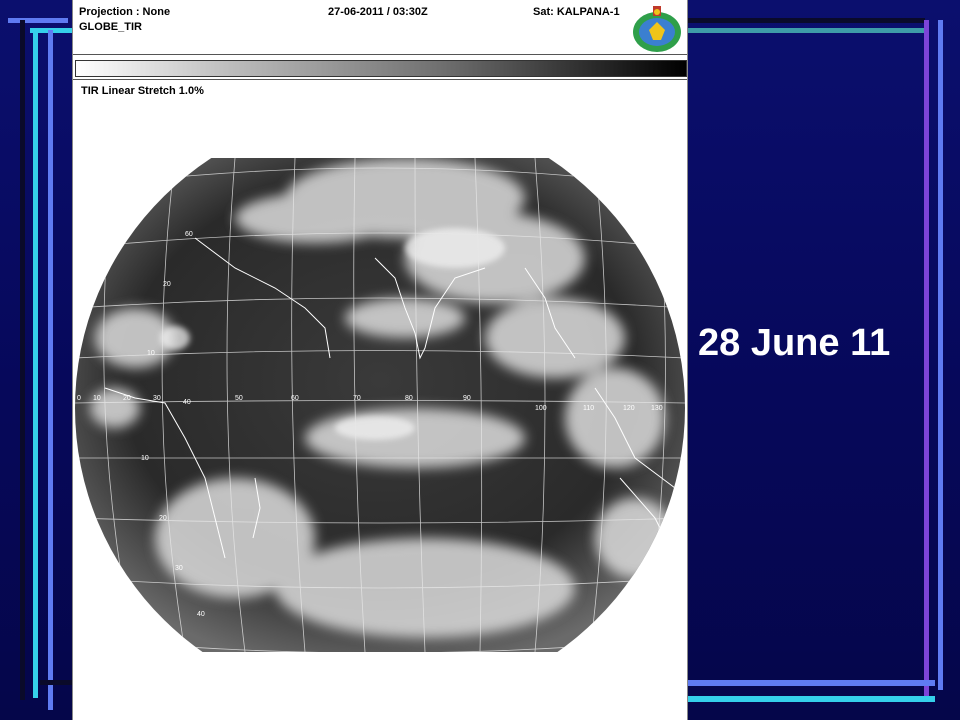  What do you see at coordinates (357, 398) in the screenshot?
I see `lon-label: 70` at bounding box center [357, 398].